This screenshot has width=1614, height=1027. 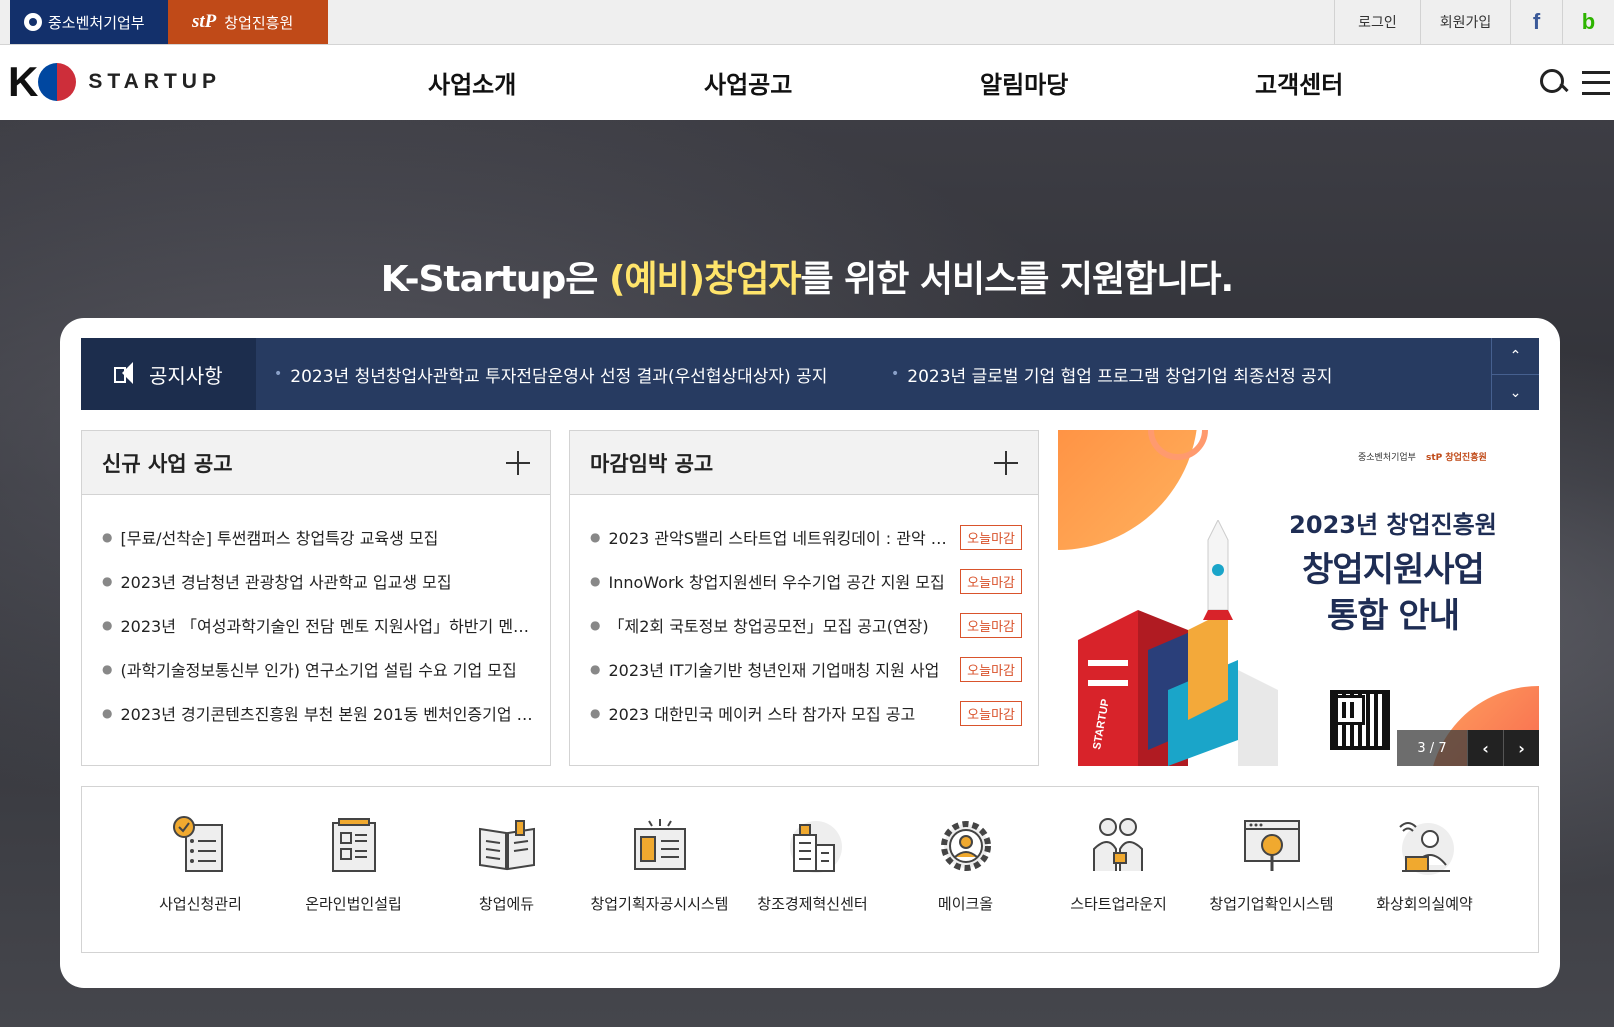 What do you see at coordinates (1432, 748) in the screenshot?
I see `banner-page-indicator: 3 / 7` at bounding box center [1432, 748].